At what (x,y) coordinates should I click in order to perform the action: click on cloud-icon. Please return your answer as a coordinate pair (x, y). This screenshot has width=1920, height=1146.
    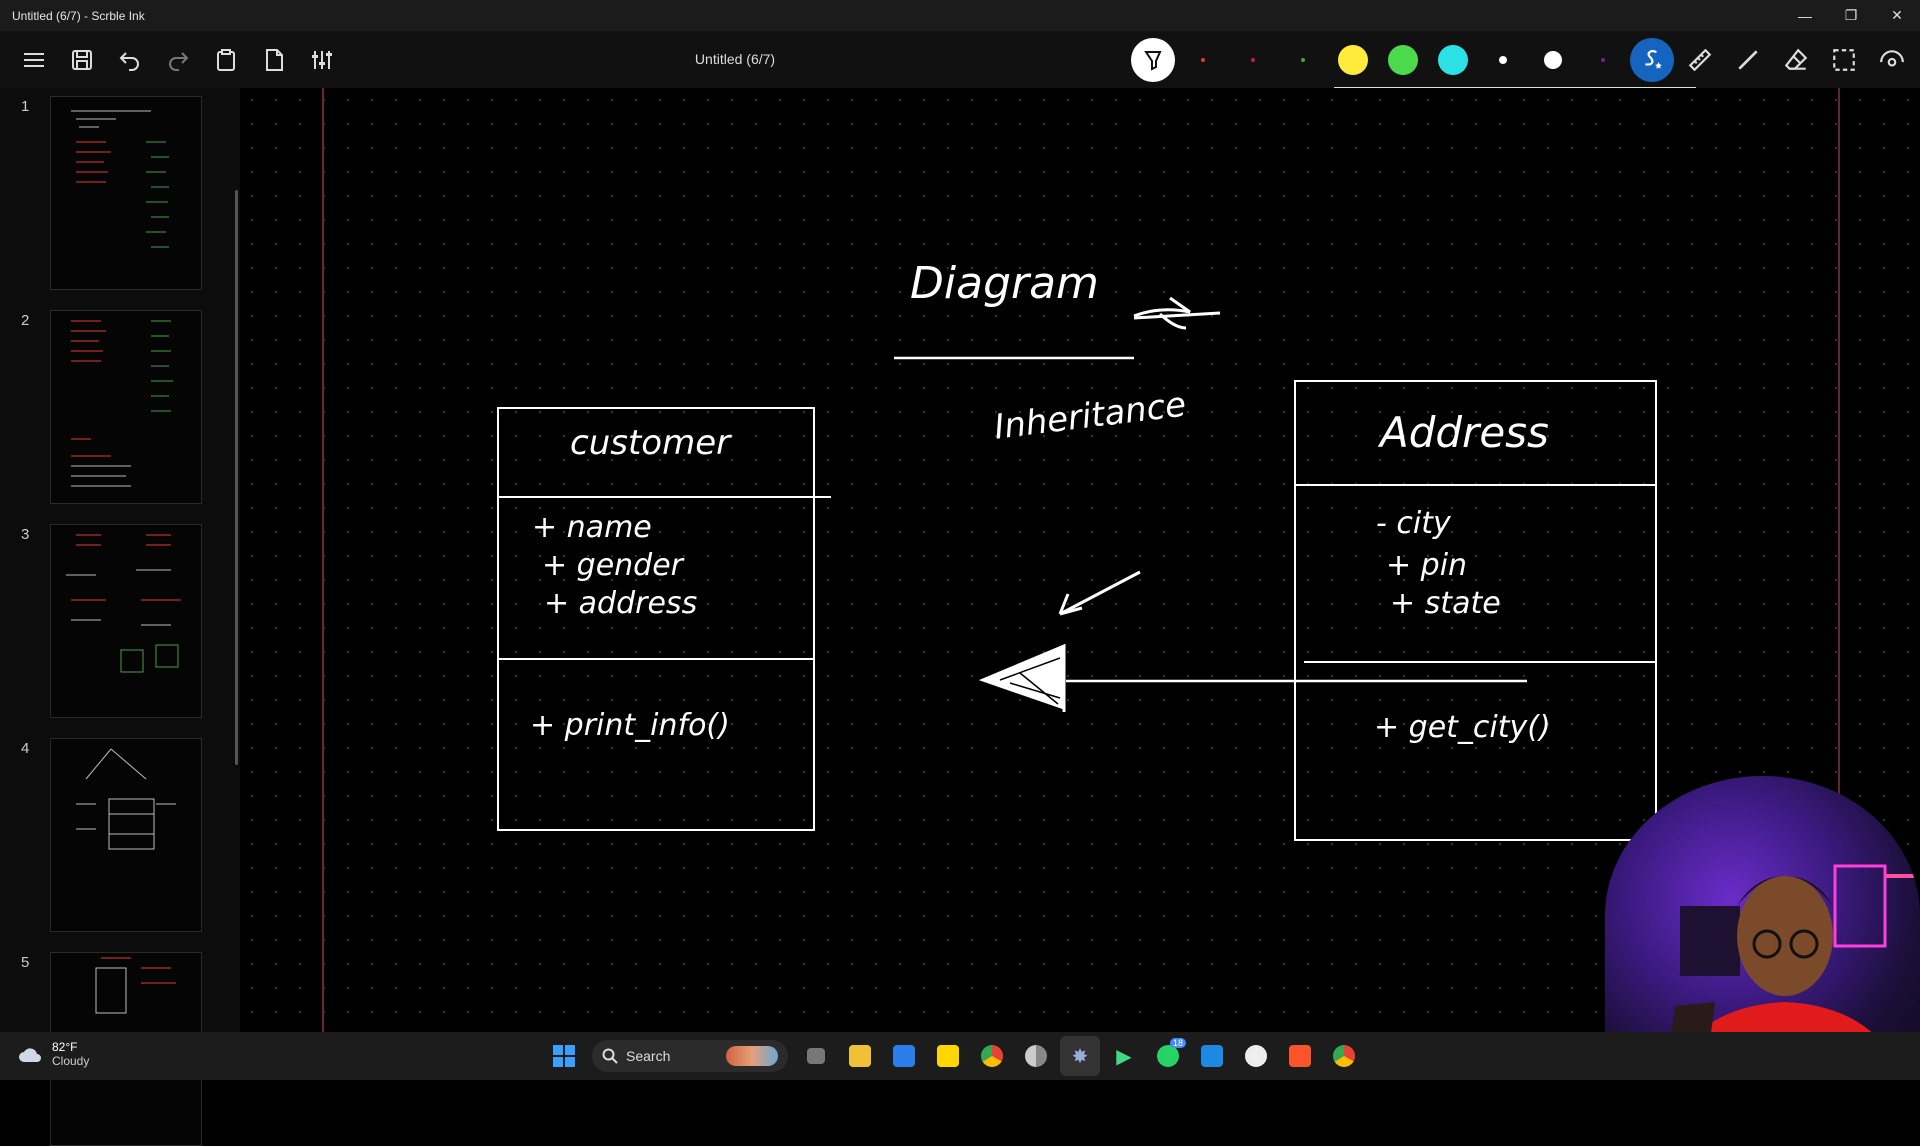
    Looking at the image, I should click on (30, 1055).